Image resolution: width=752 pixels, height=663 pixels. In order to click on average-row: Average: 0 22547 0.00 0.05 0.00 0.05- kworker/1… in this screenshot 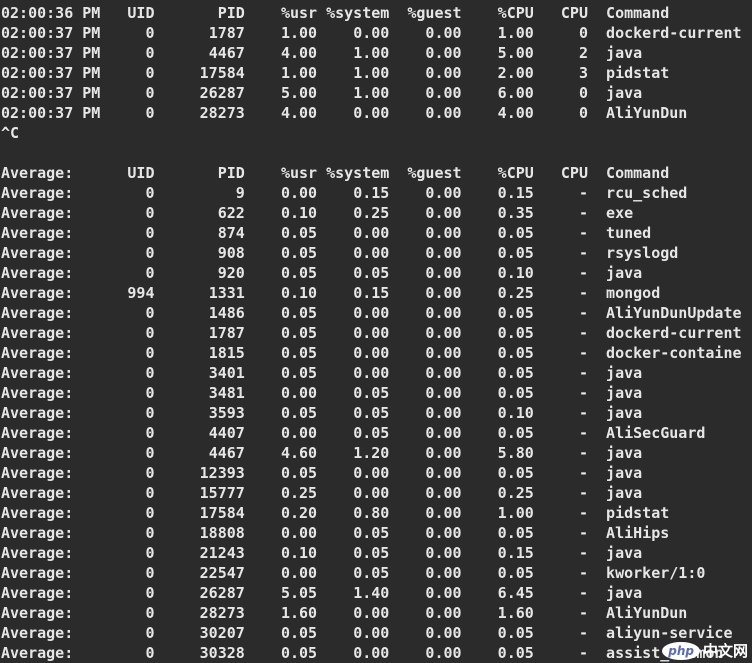, I will do `click(376, 573)`.